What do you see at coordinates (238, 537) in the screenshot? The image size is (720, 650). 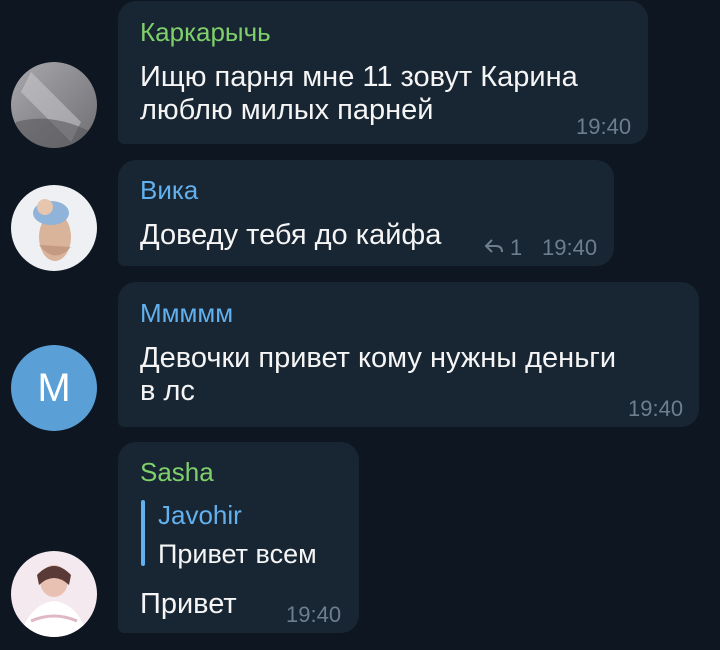 I see `message-bubble: Sasha Javohir Привет всем Привет 19:40` at bounding box center [238, 537].